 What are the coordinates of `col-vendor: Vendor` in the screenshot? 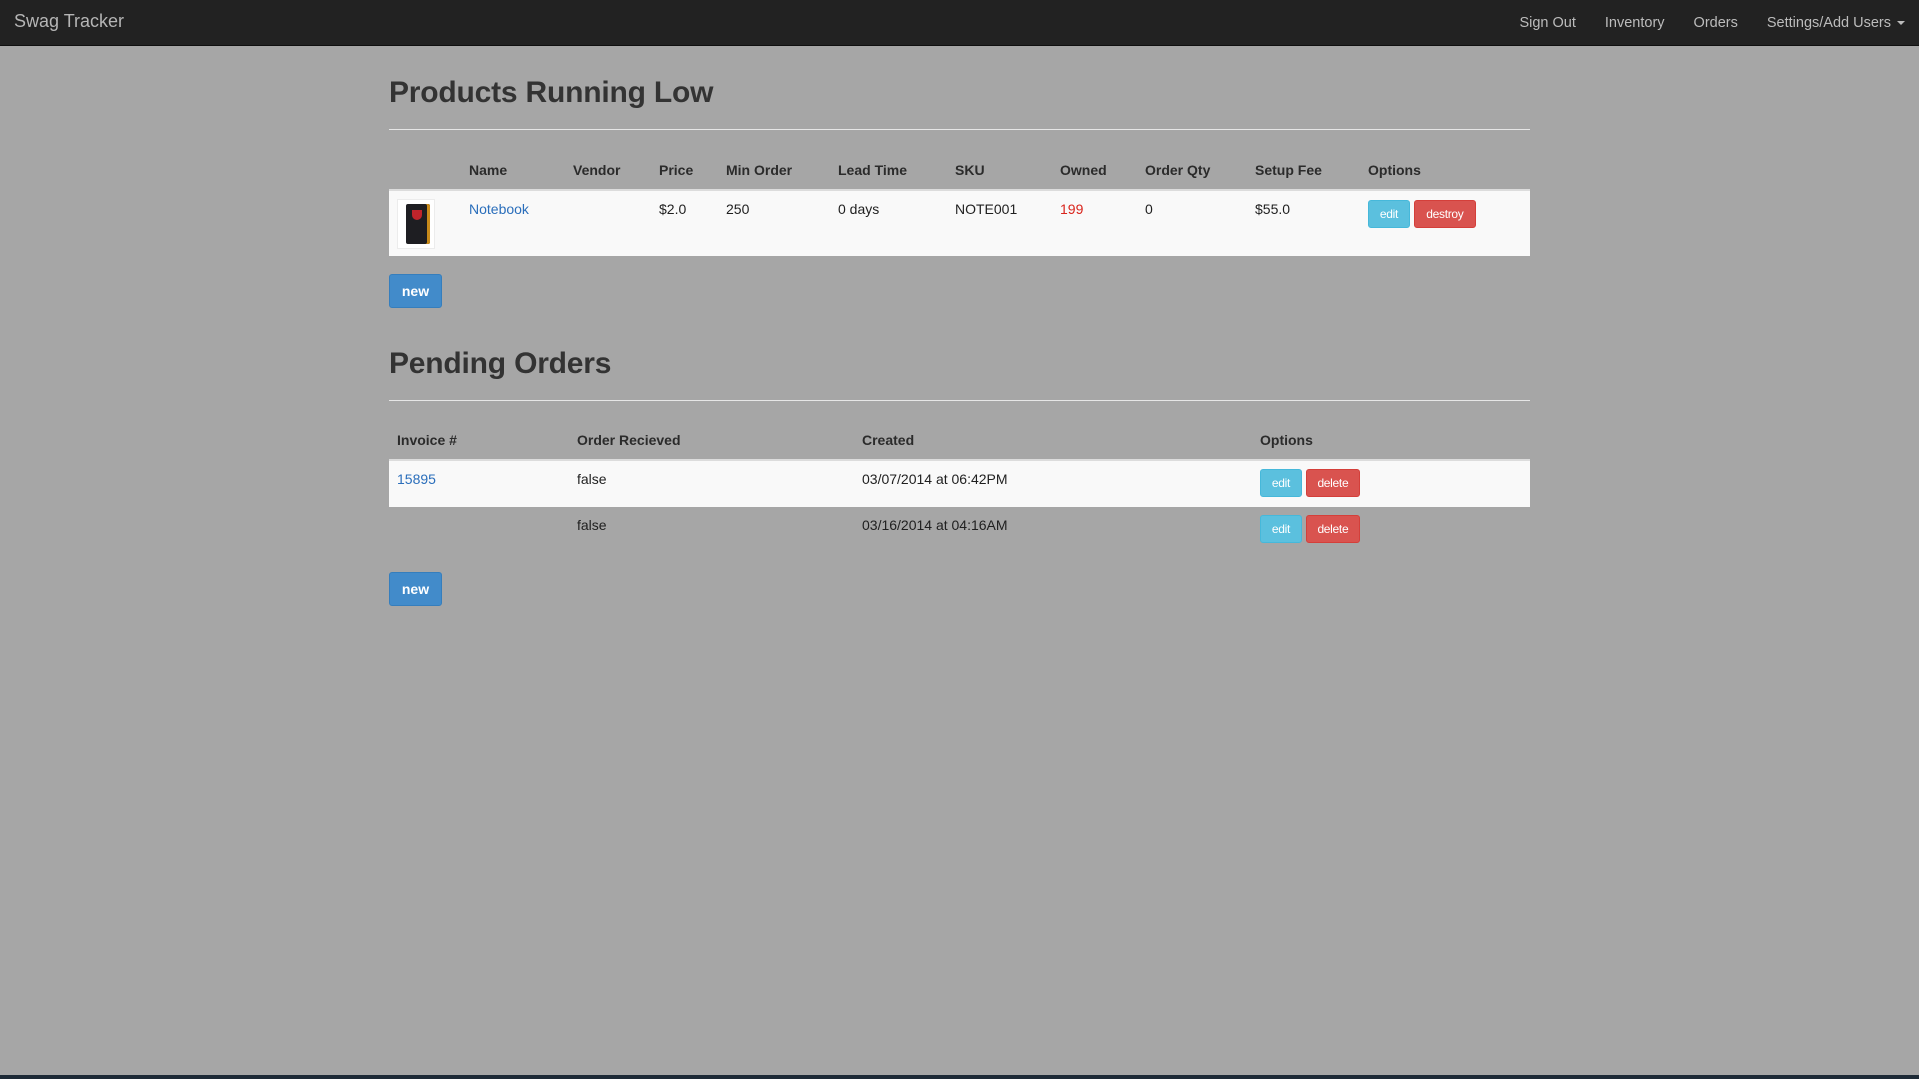 It's located at (597, 169).